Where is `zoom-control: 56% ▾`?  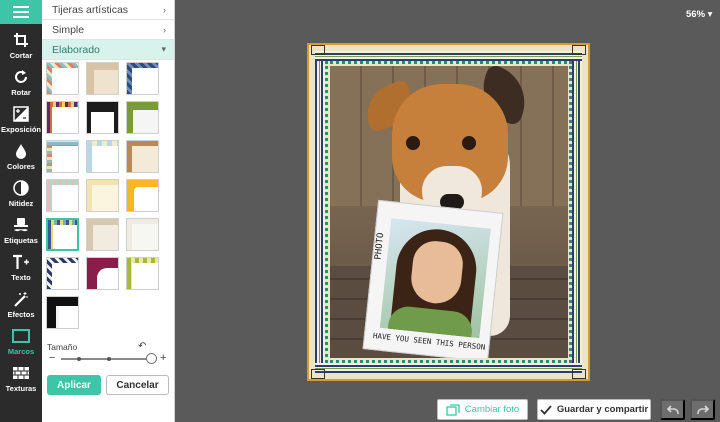 zoom-control: 56% ▾ is located at coordinates (699, 14).